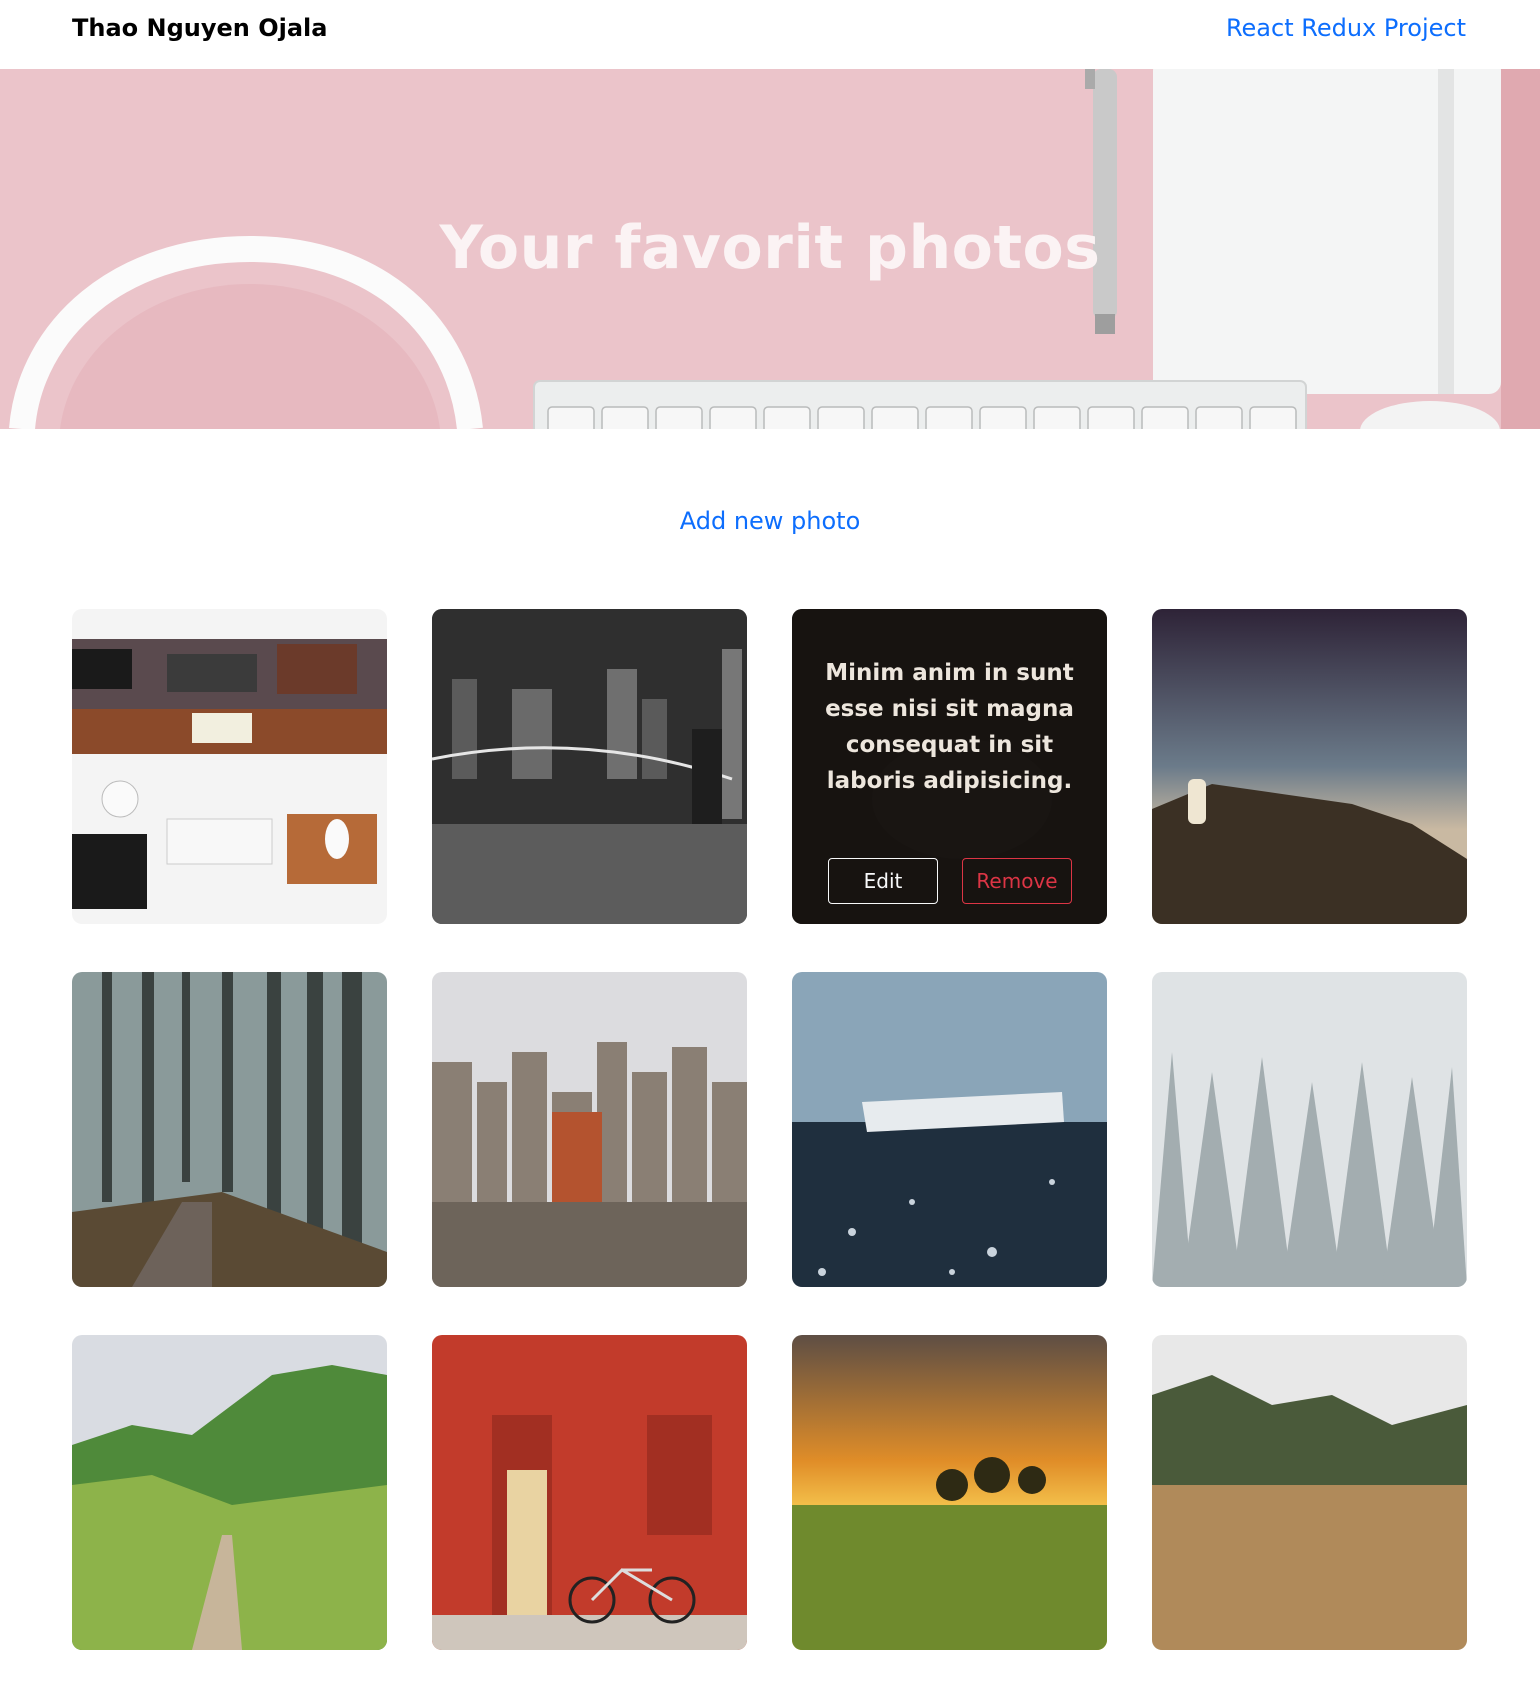 The height and width of the screenshot is (1692, 1540). I want to click on photo-plane-wreck, so click(949, 1129).